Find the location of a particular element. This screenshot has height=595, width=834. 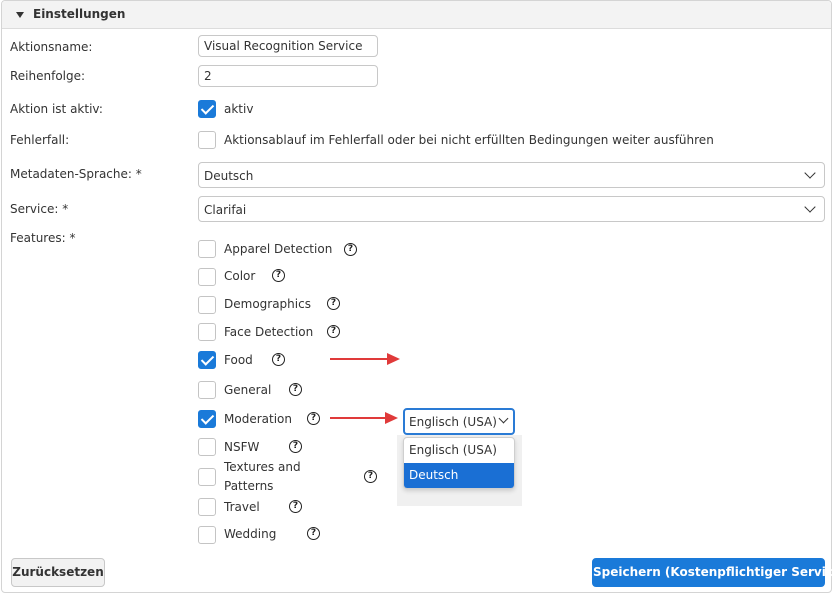

metadata-language-value: Deutsch is located at coordinates (229, 176).